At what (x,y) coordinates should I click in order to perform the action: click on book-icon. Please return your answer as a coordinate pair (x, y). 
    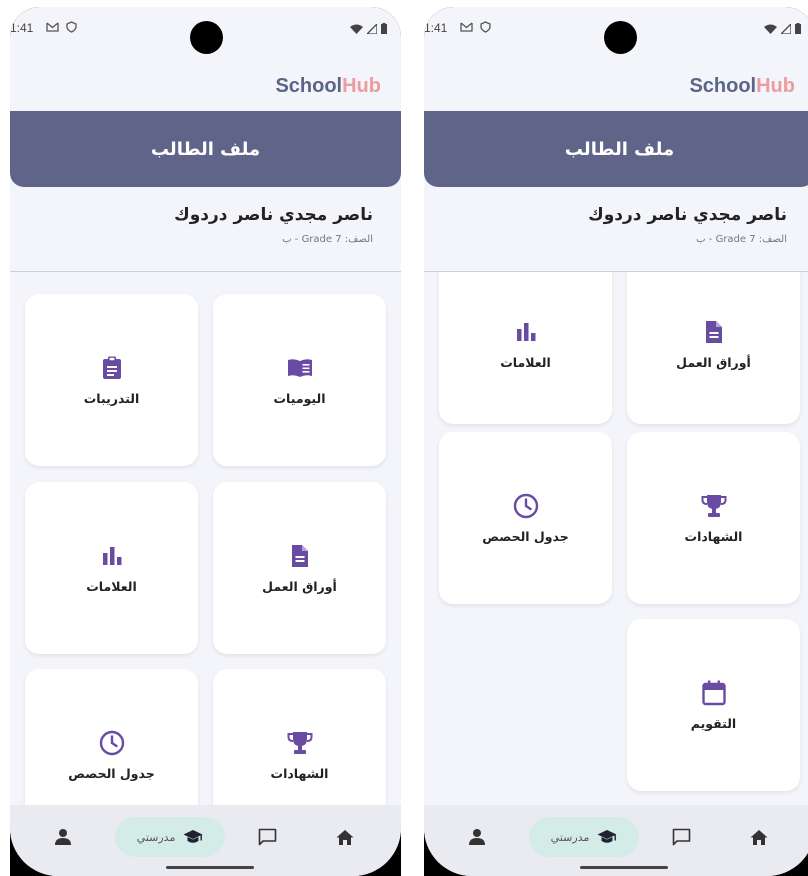
    Looking at the image, I should click on (300, 368).